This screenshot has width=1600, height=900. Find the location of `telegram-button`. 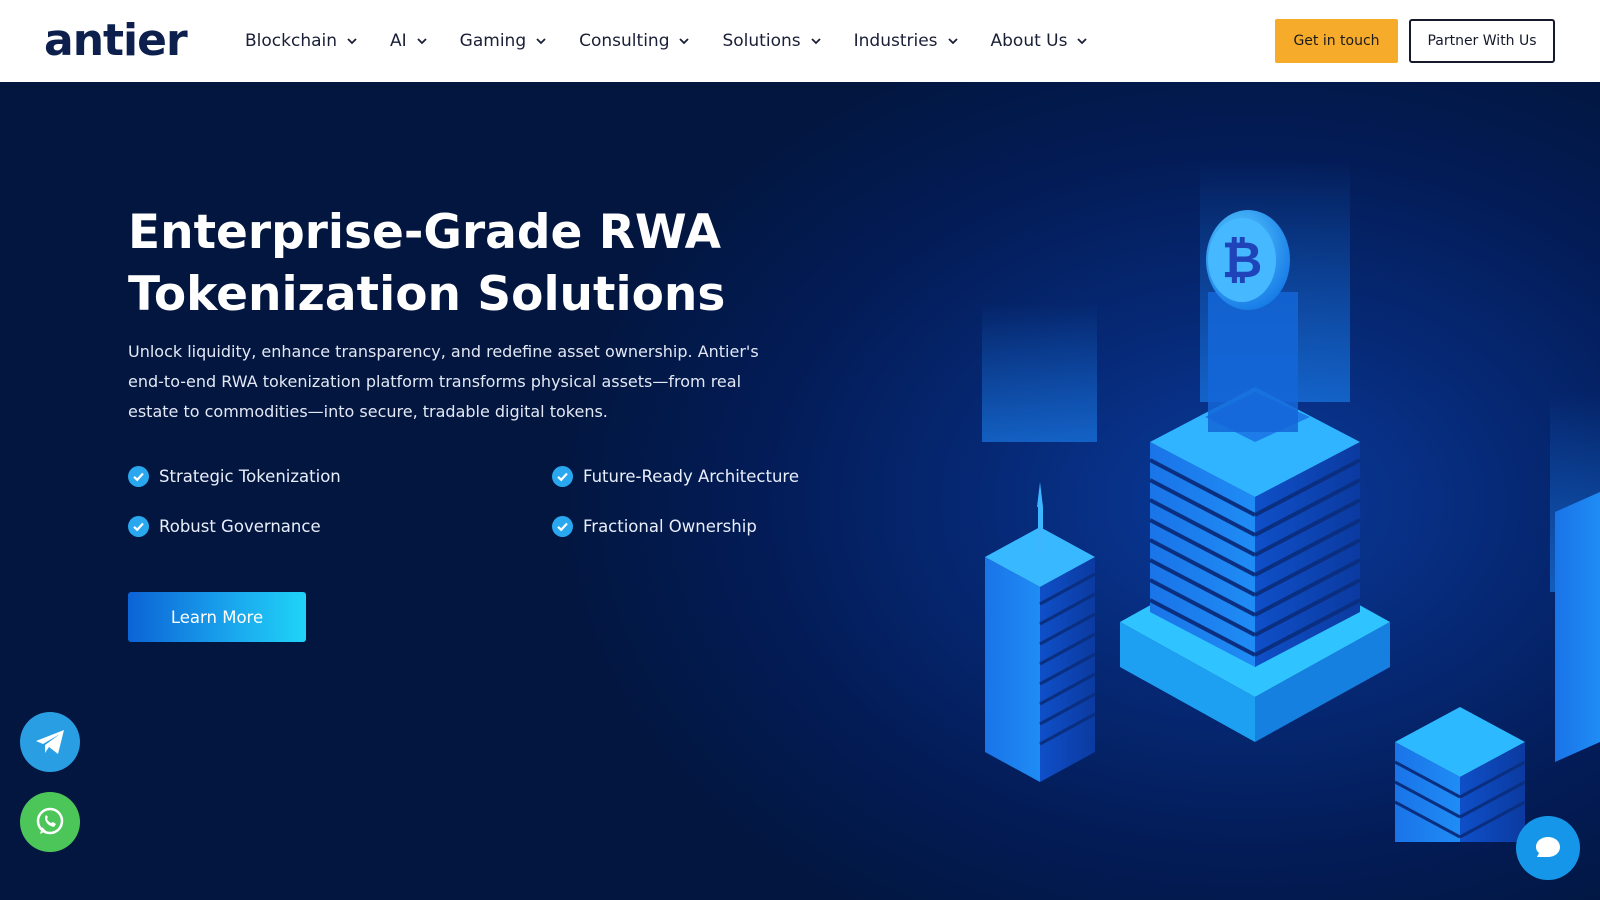

telegram-button is located at coordinates (50, 742).